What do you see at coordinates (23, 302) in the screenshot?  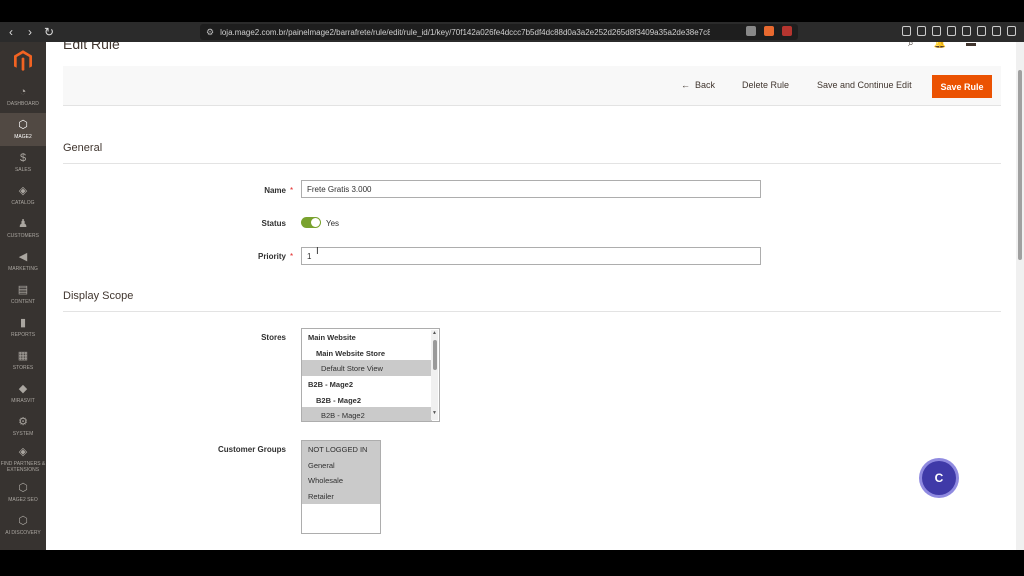 I see `sidebar-item-label: CONTENT` at bounding box center [23, 302].